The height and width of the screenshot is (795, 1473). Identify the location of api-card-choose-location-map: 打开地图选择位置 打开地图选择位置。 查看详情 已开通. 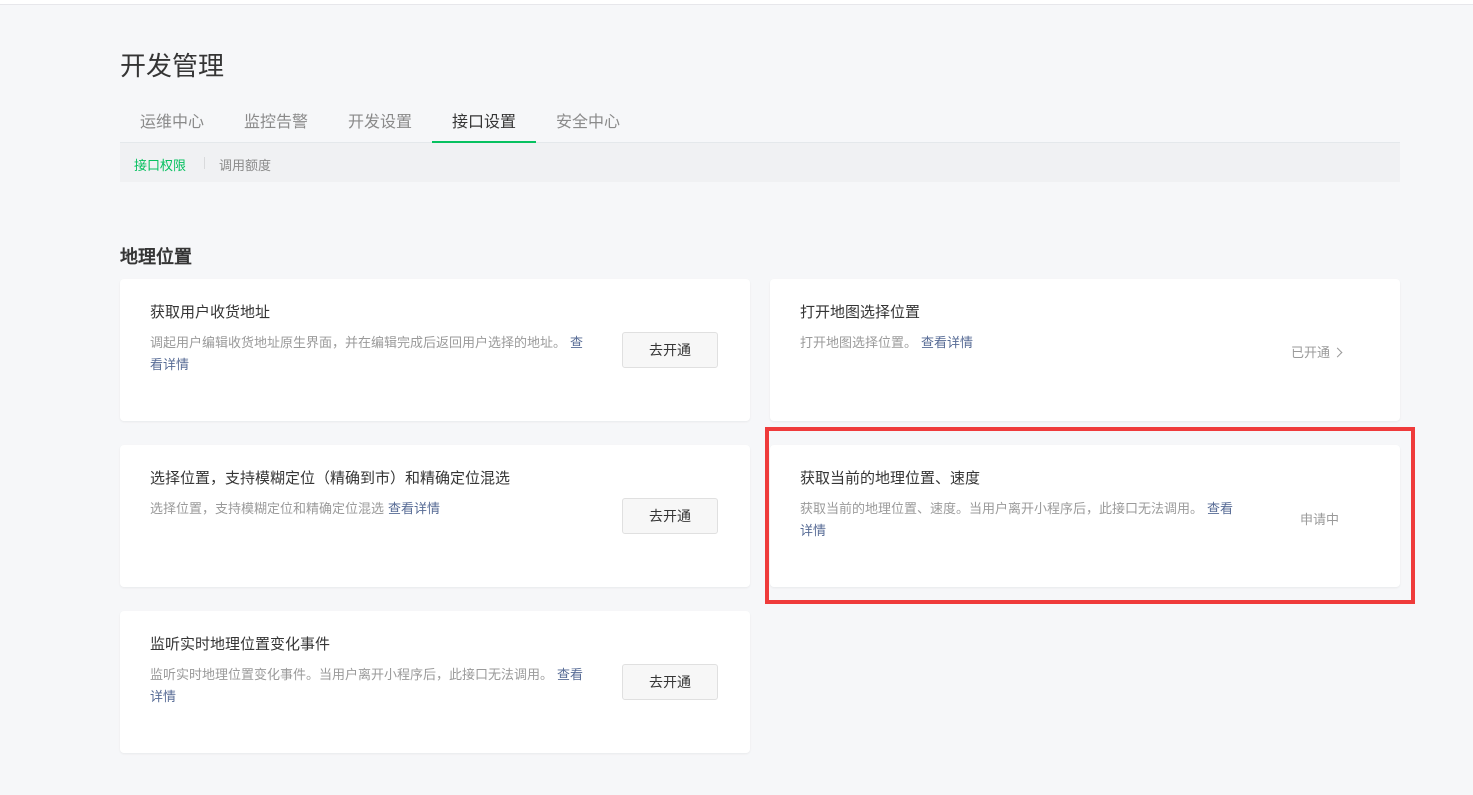
(1085, 350).